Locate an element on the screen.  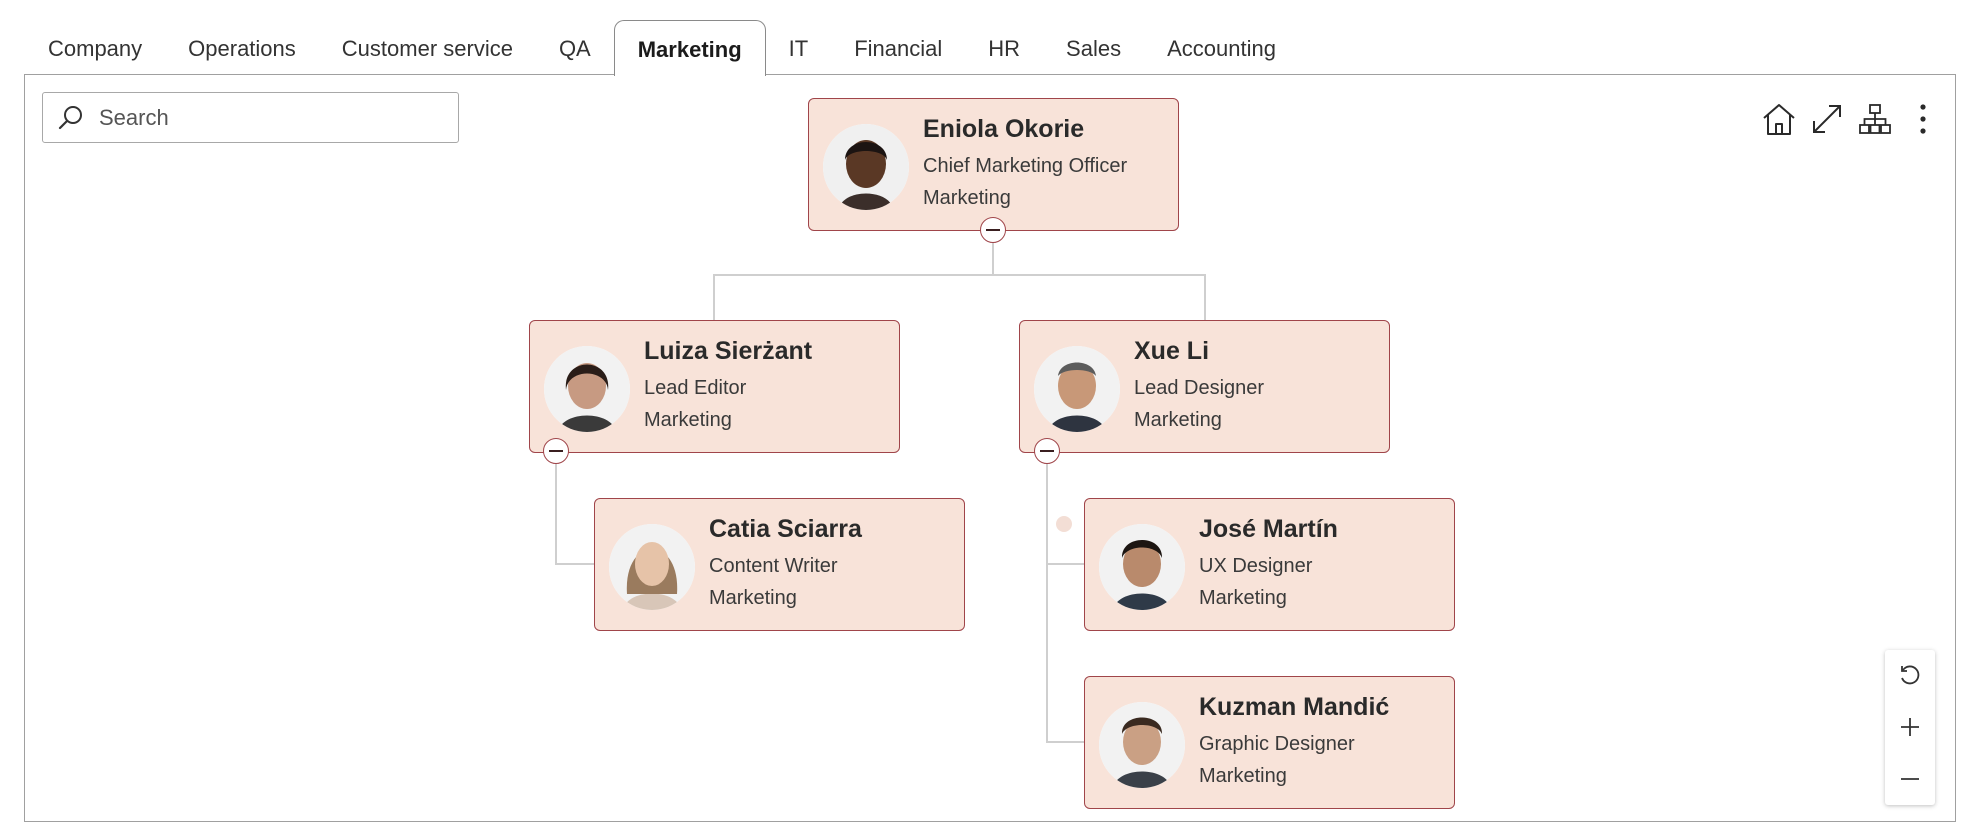
collapse-button-eniola is located at coordinates (993, 230).